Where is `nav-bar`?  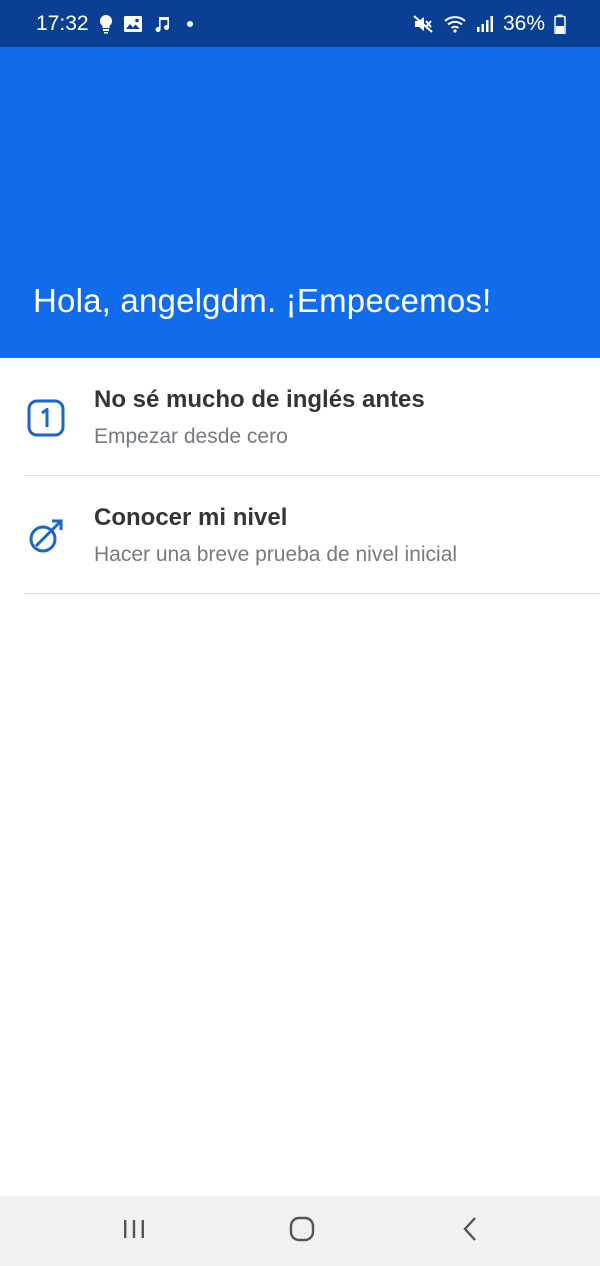
nav-bar is located at coordinates (300, 1231).